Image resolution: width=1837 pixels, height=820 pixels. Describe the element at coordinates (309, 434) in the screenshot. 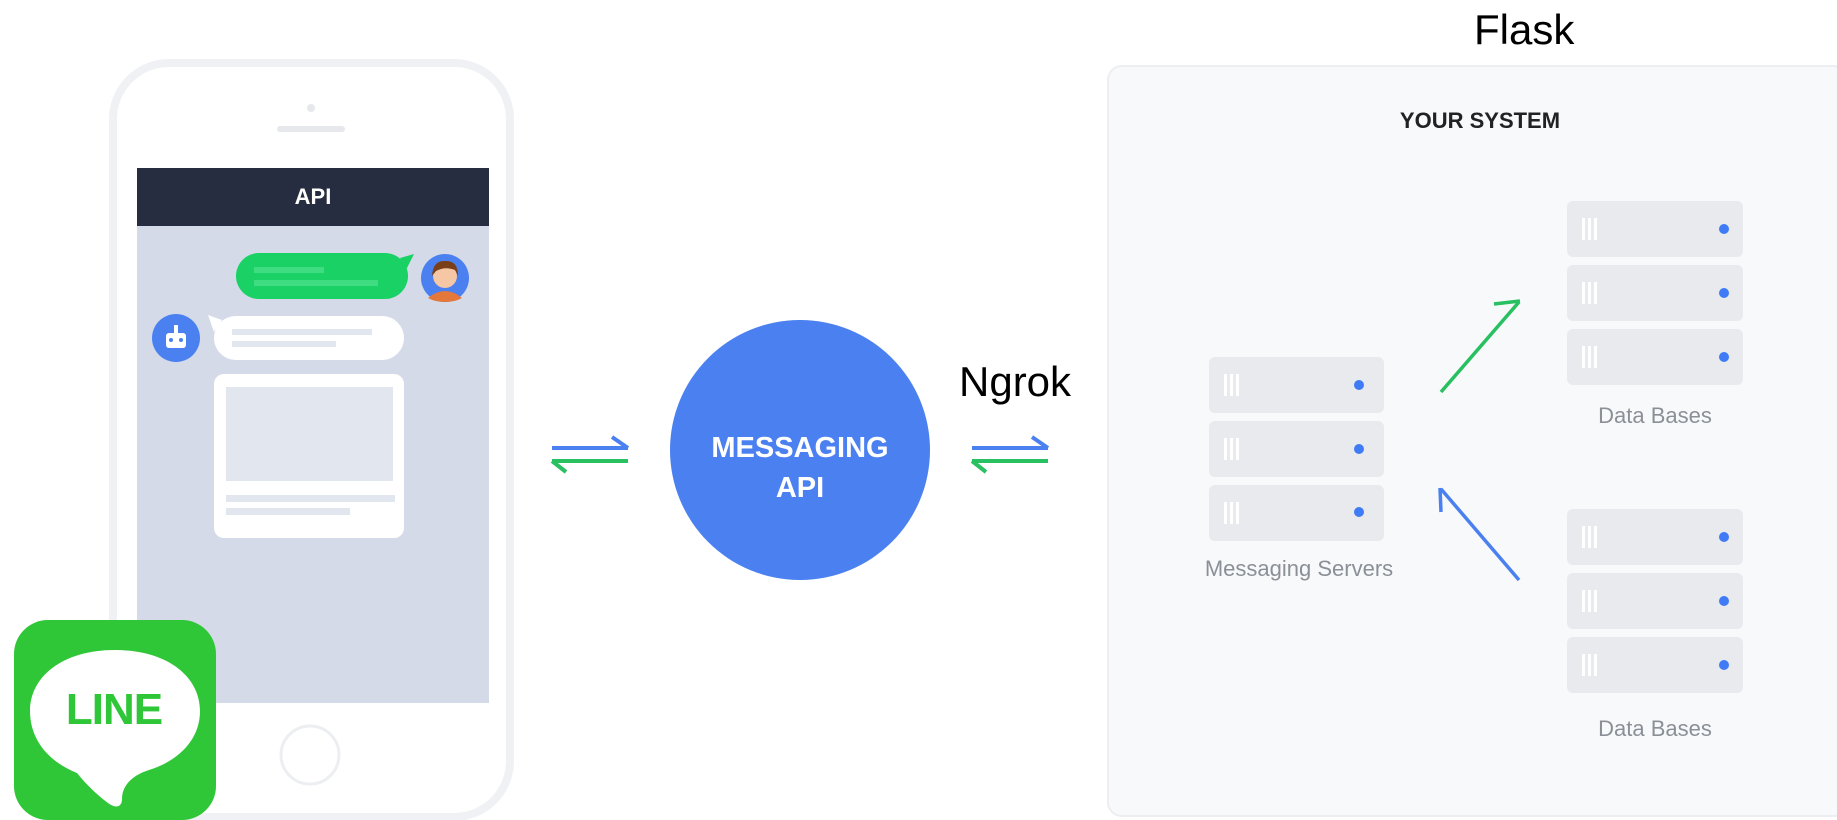

I see `card-image` at that location.